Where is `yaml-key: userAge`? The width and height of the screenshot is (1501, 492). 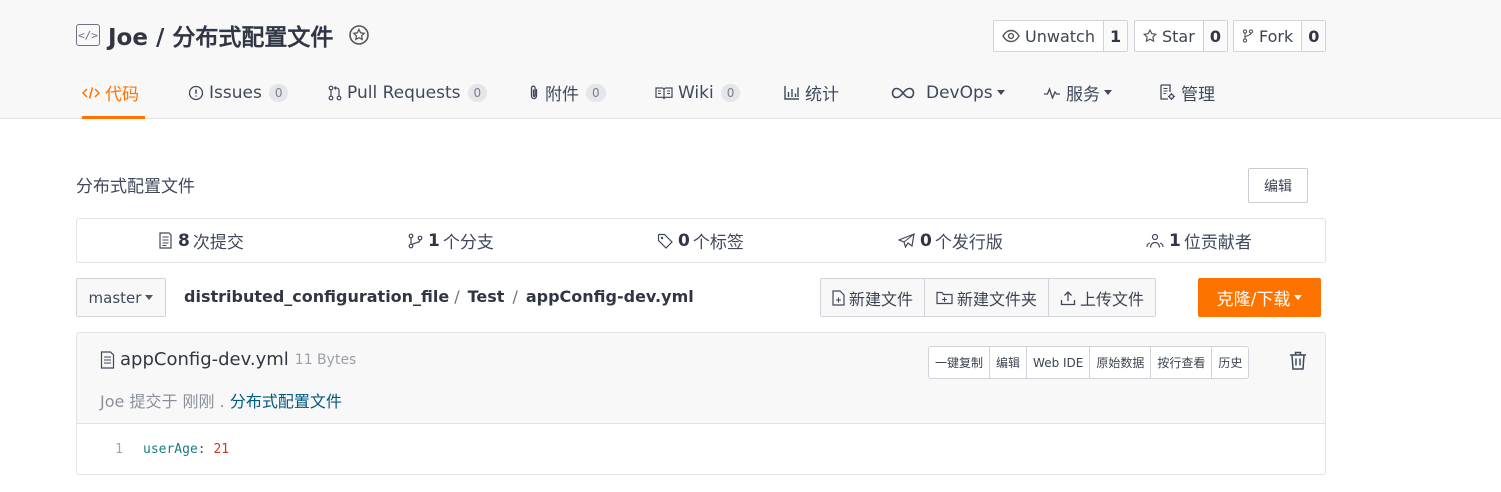
yaml-key: userAge is located at coordinates (170, 449).